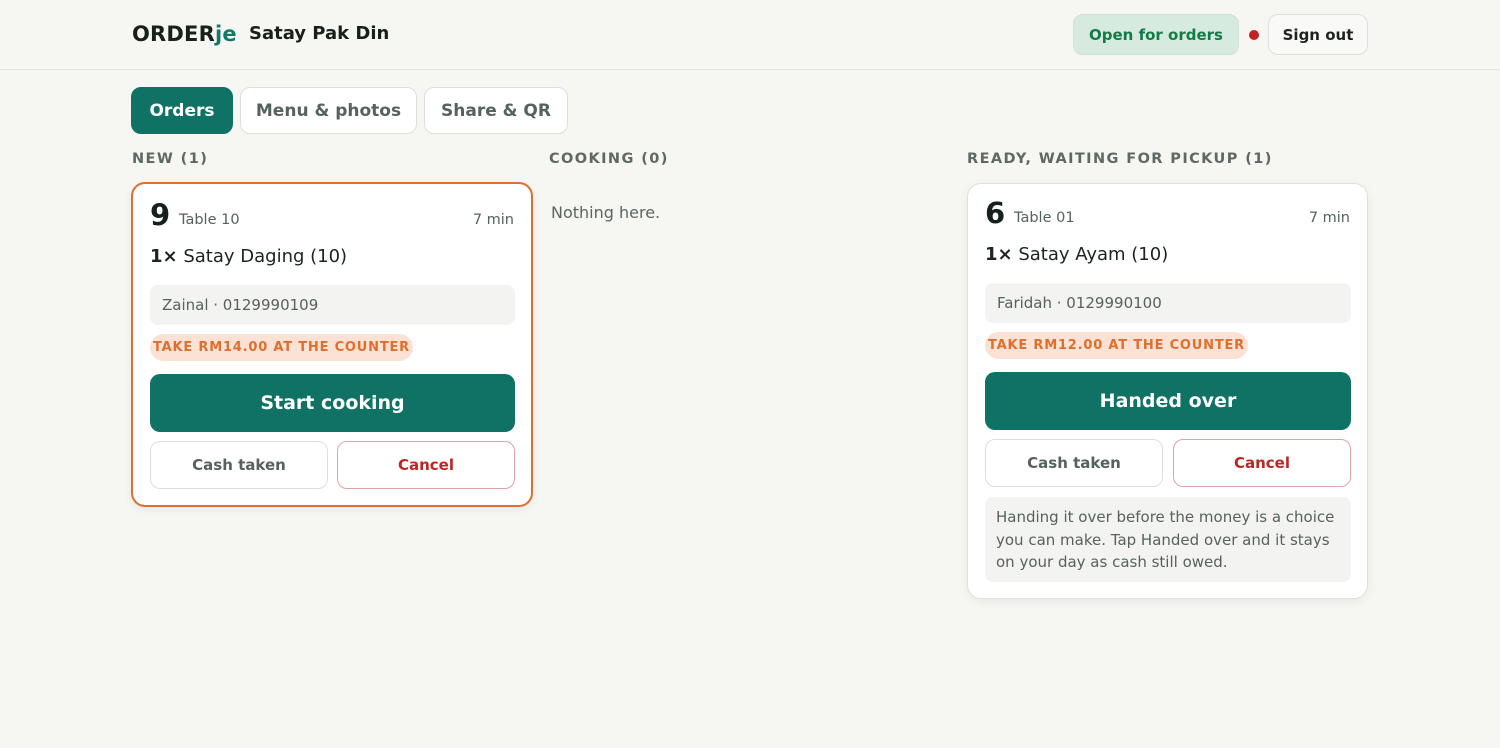 The height and width of the screenshot is (748, 1500). I want to click on app-logo: ORDERje, so click(184, 34).